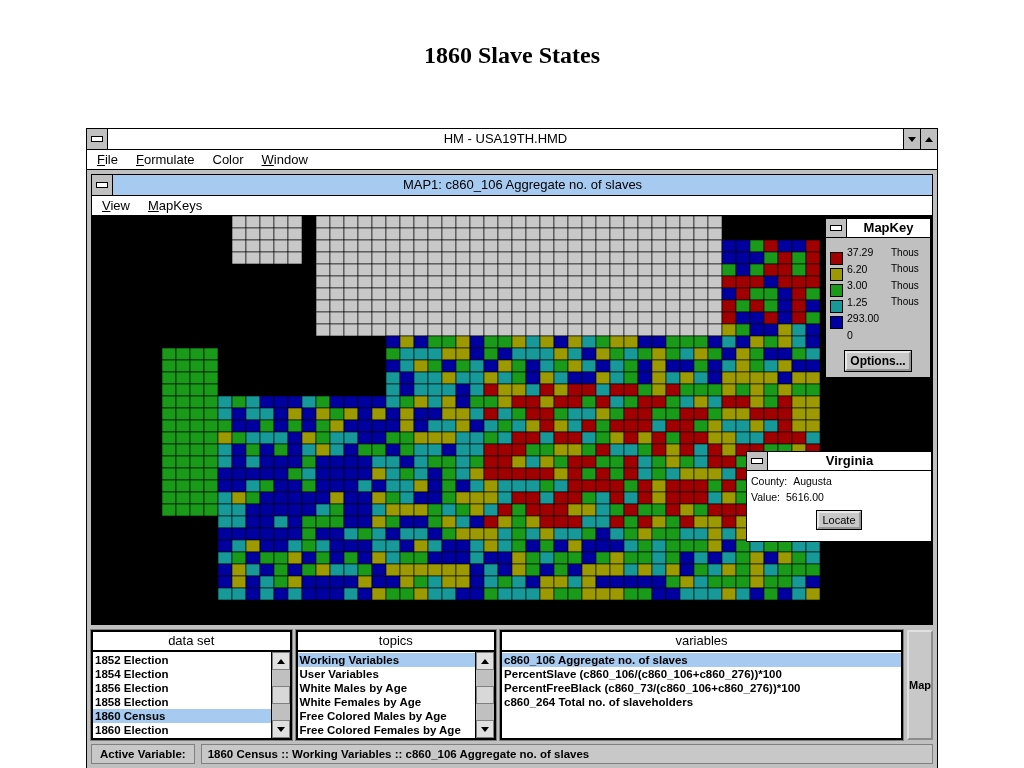 The image size is (1024, 768). I want to click on list-item: White Males by Age, so click(386, 688).